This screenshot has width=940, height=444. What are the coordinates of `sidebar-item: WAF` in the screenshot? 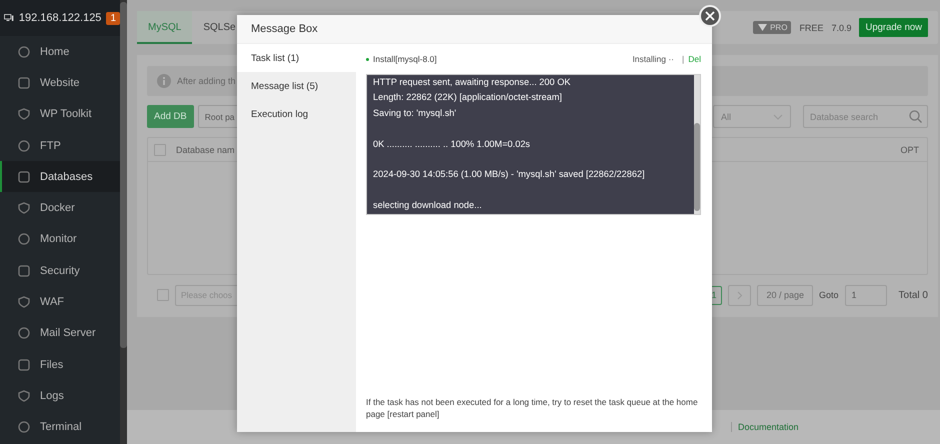 It's located at (60, 302).